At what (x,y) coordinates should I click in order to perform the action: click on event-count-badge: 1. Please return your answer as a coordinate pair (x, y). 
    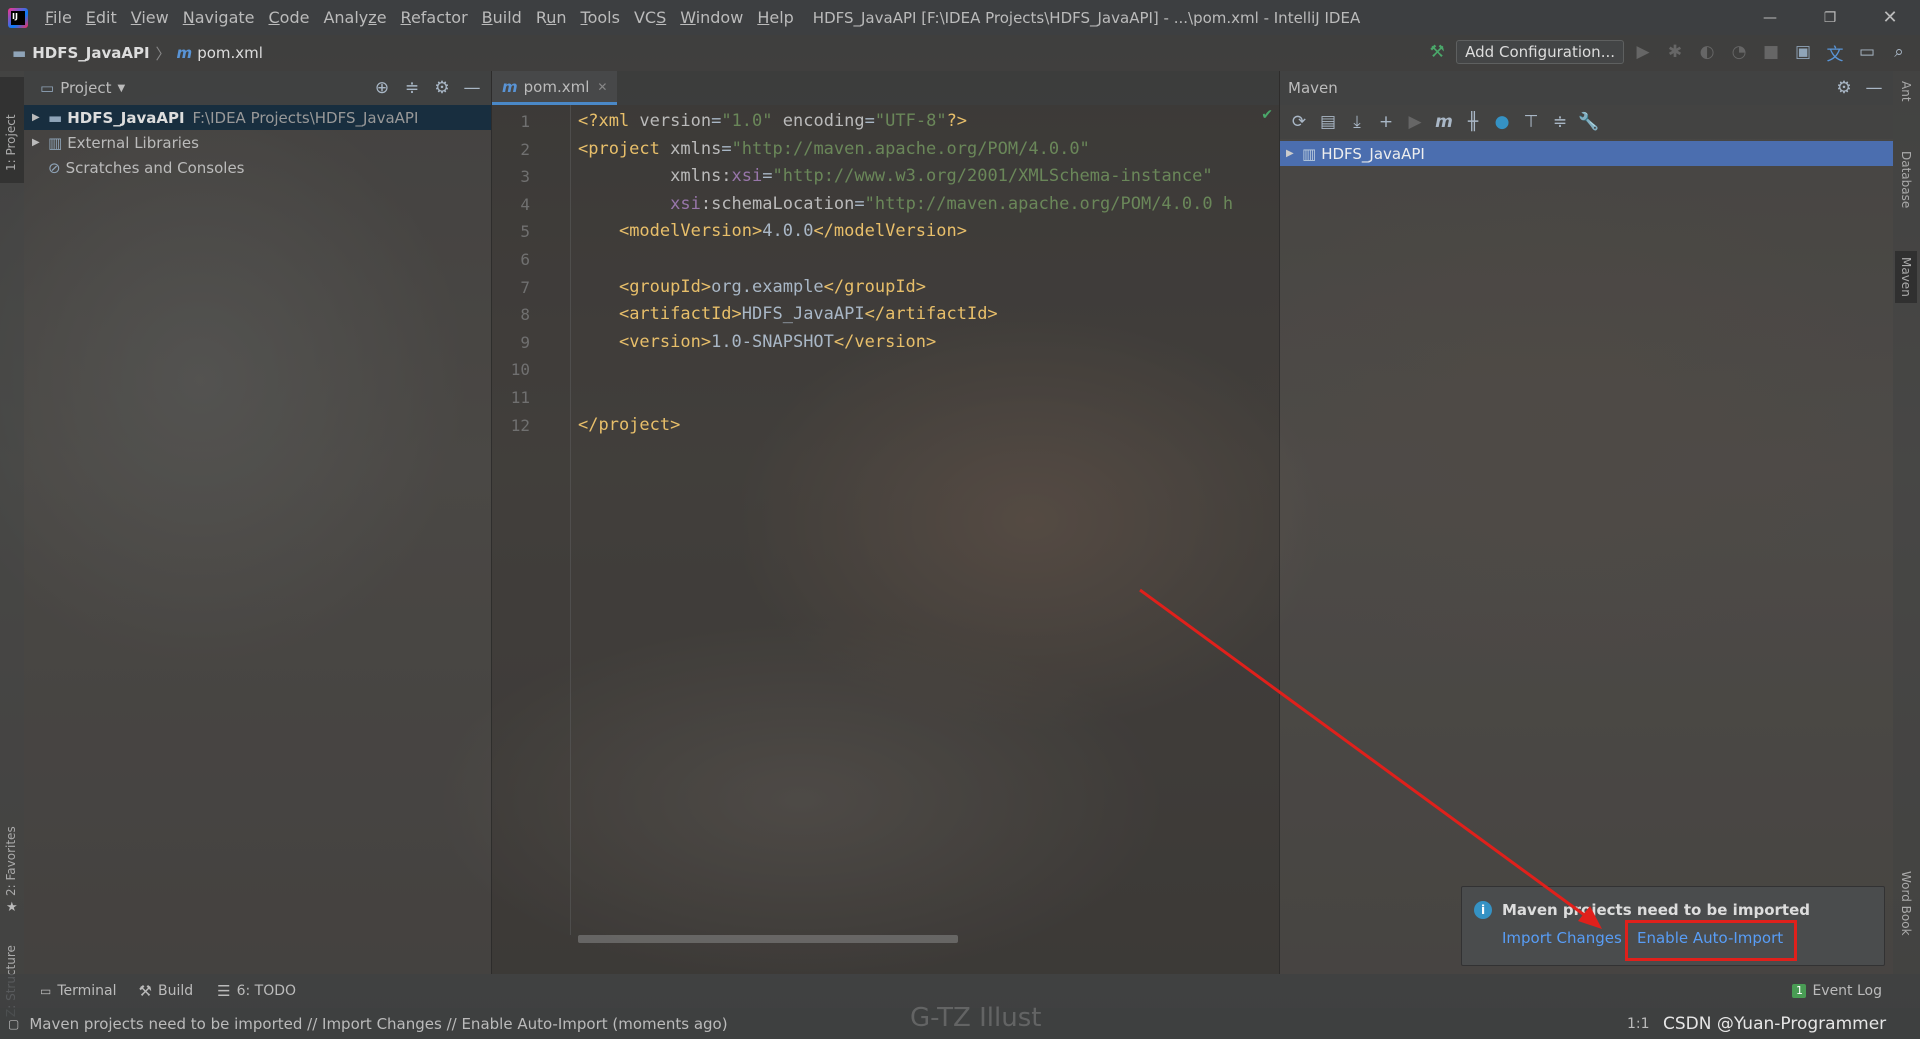
    Looking at the image, I should click on (1799, 991).